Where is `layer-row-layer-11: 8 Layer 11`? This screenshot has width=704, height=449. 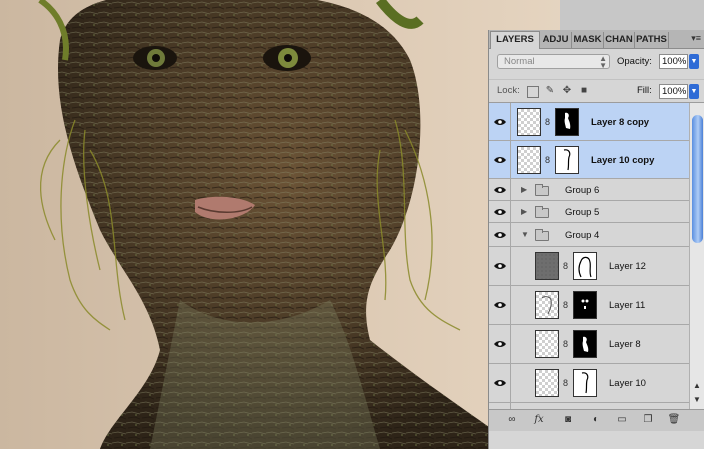 layer-row-layer-11: 8 Layer 11 is located at coordinates (589, 305).